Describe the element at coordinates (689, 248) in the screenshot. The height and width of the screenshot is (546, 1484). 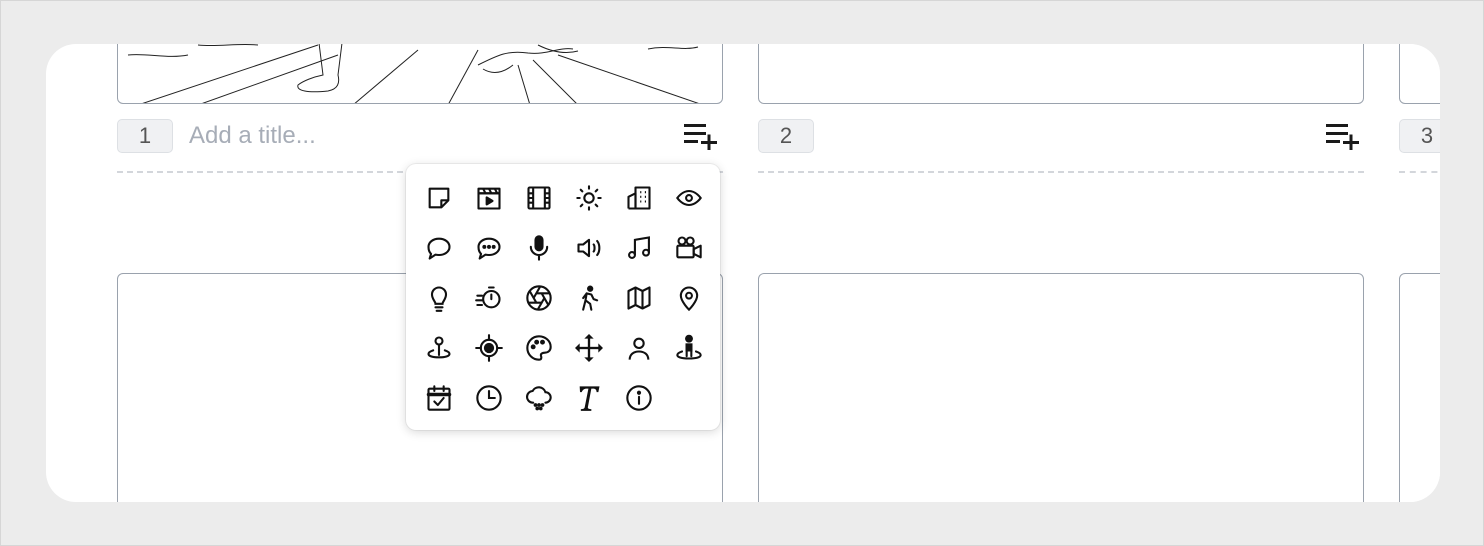
I see `video-camera-icon` at that location.